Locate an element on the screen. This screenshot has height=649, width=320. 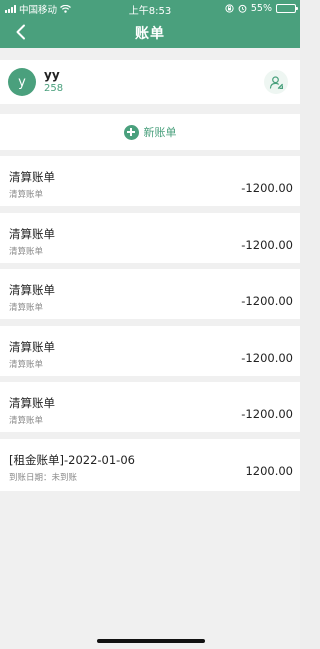
plus-circle-icon is located at coordinates (131, 132).